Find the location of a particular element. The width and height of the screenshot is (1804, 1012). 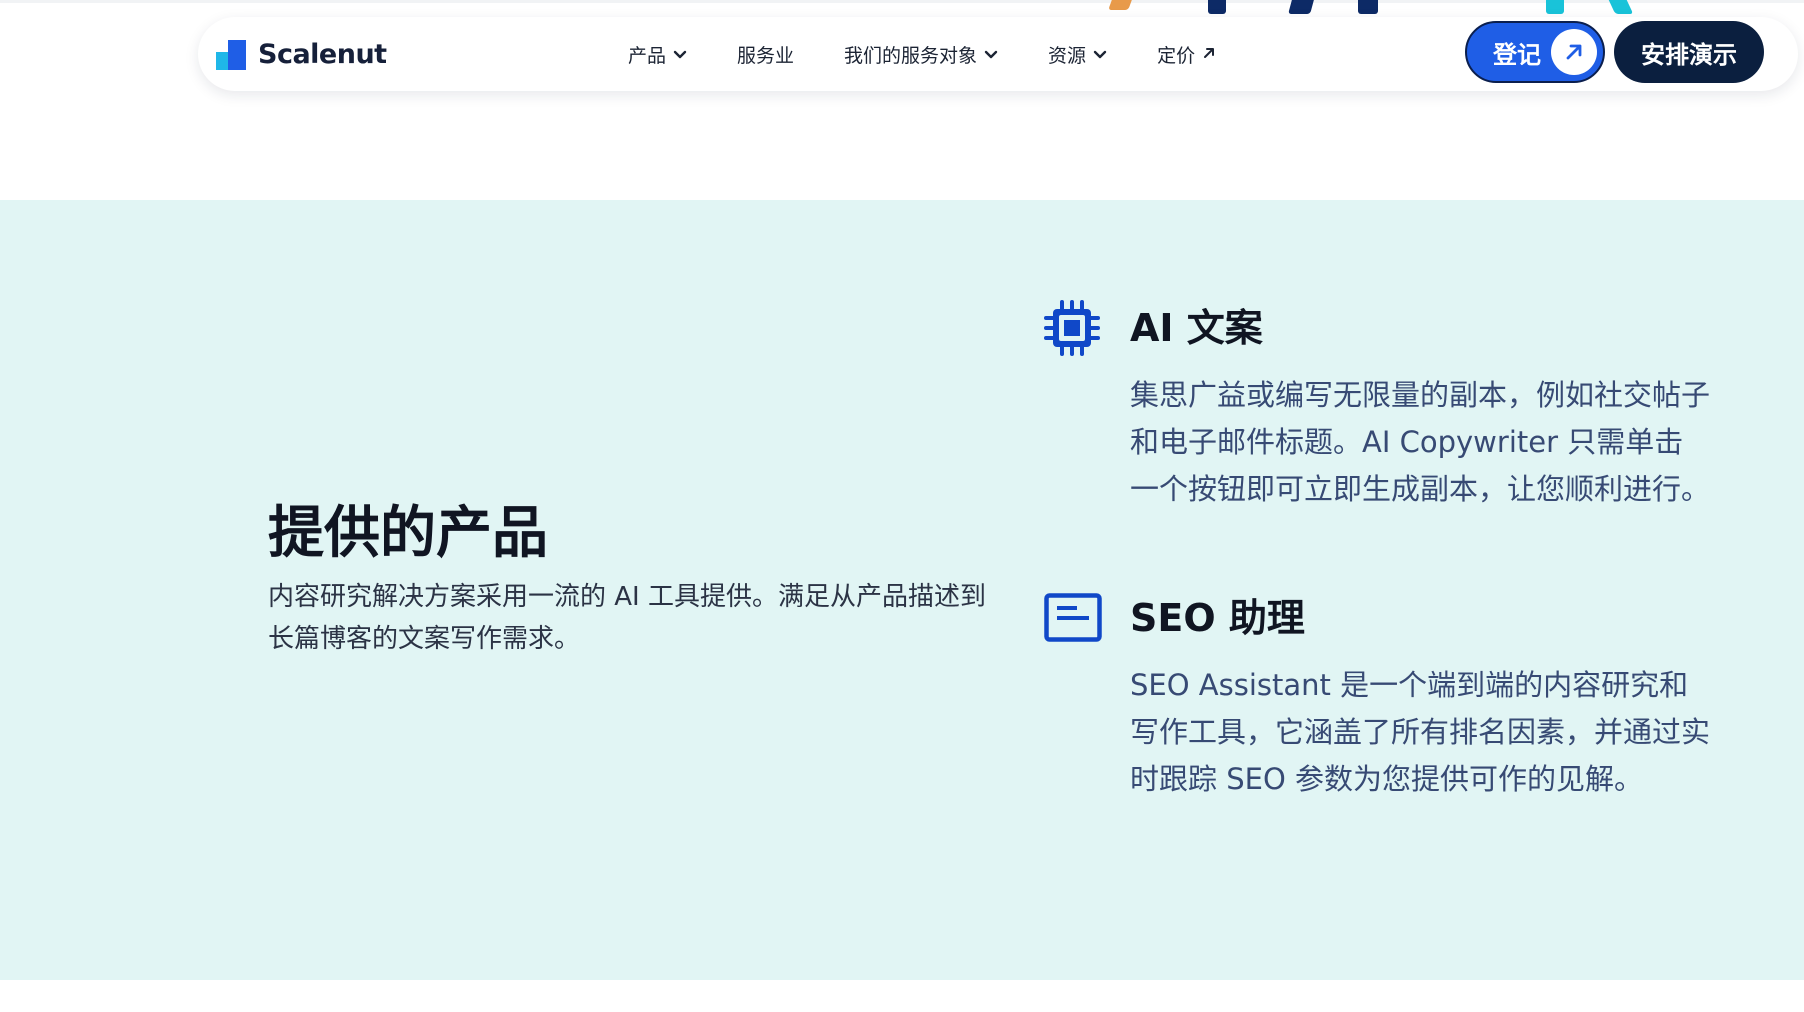

feature-title: SEO 助理 is located at coordinates (1217, 618).